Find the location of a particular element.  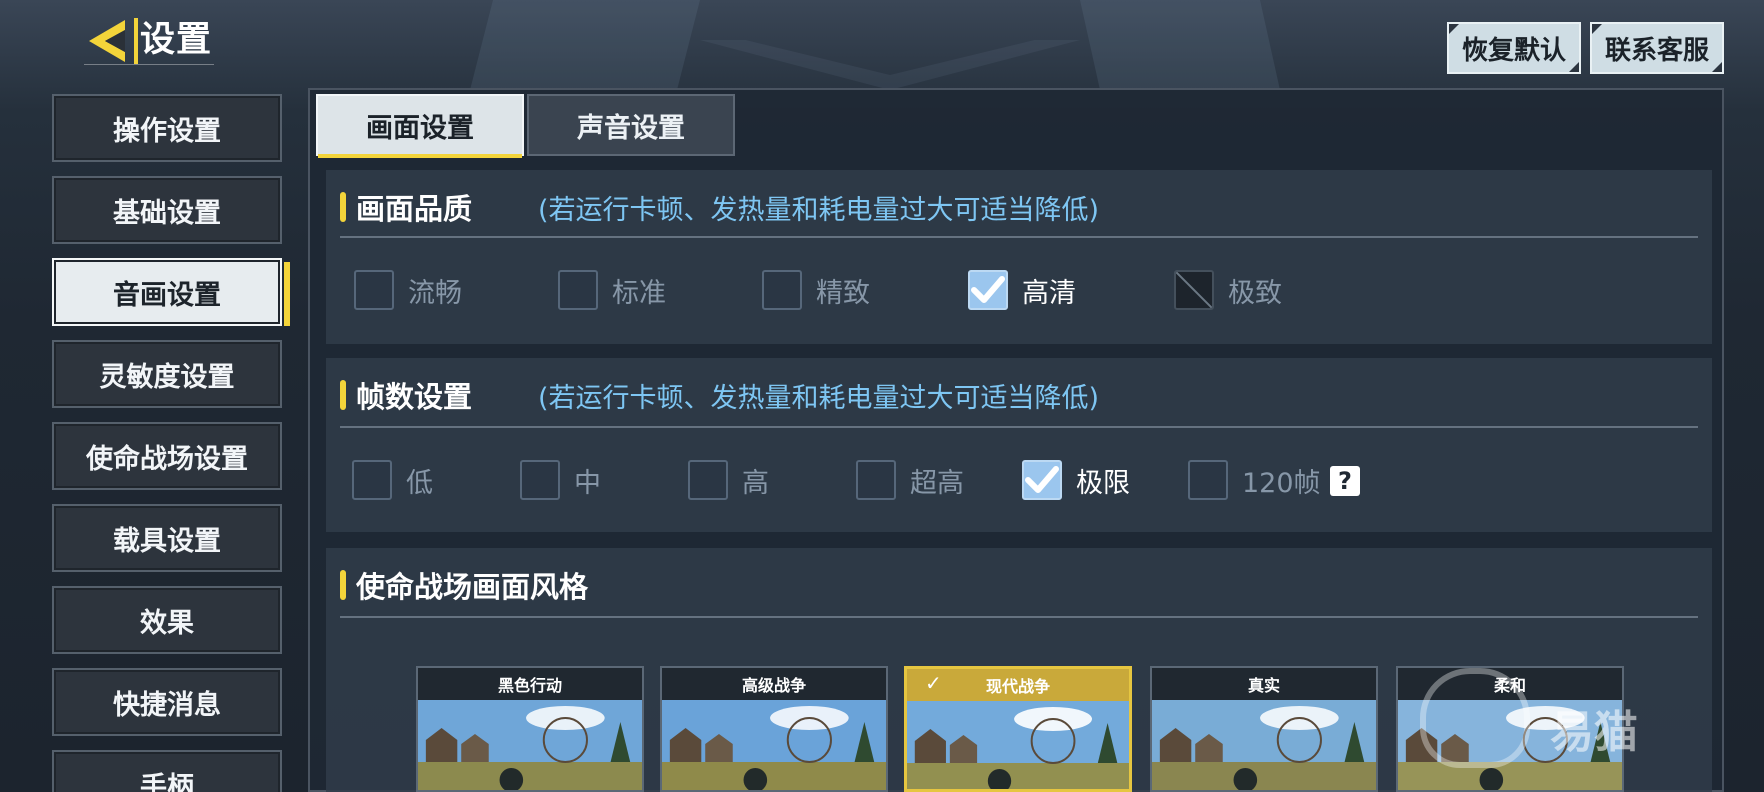

sidebar-item-effects: 效果 is located at coordinates (167, 620).